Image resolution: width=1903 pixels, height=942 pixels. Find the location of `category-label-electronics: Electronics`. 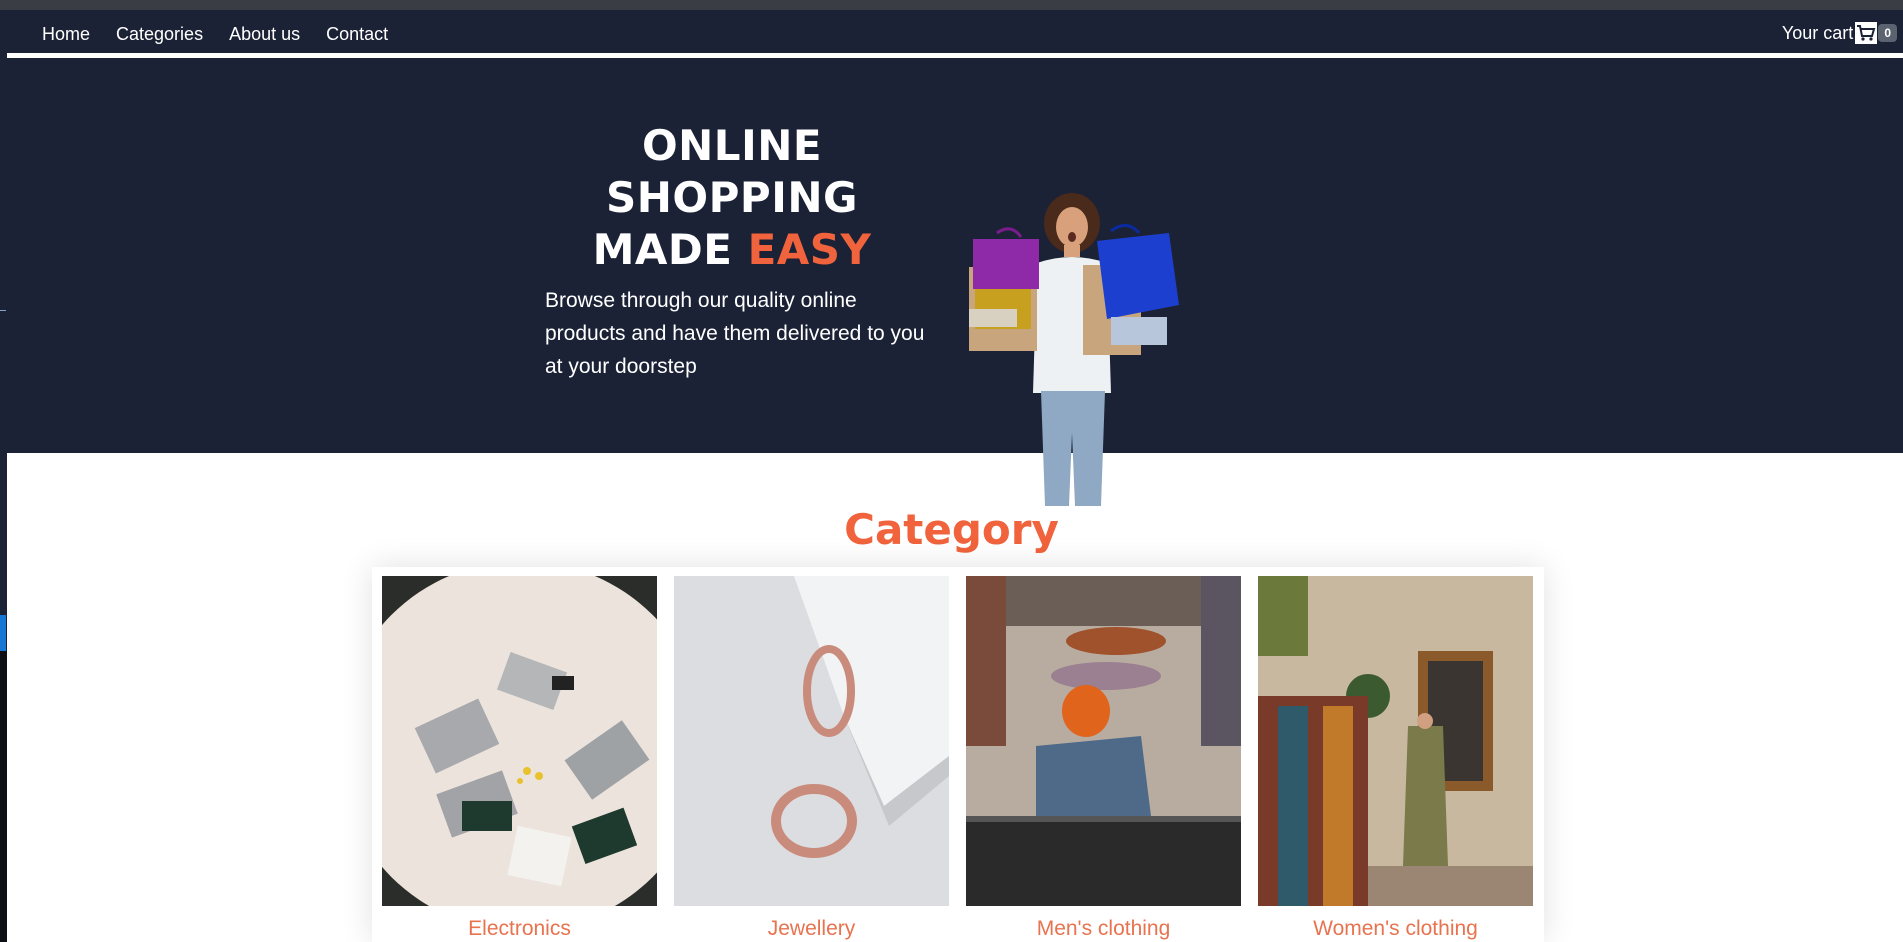

category-label-electronics: Electronics is located at coordinates (519, 929).